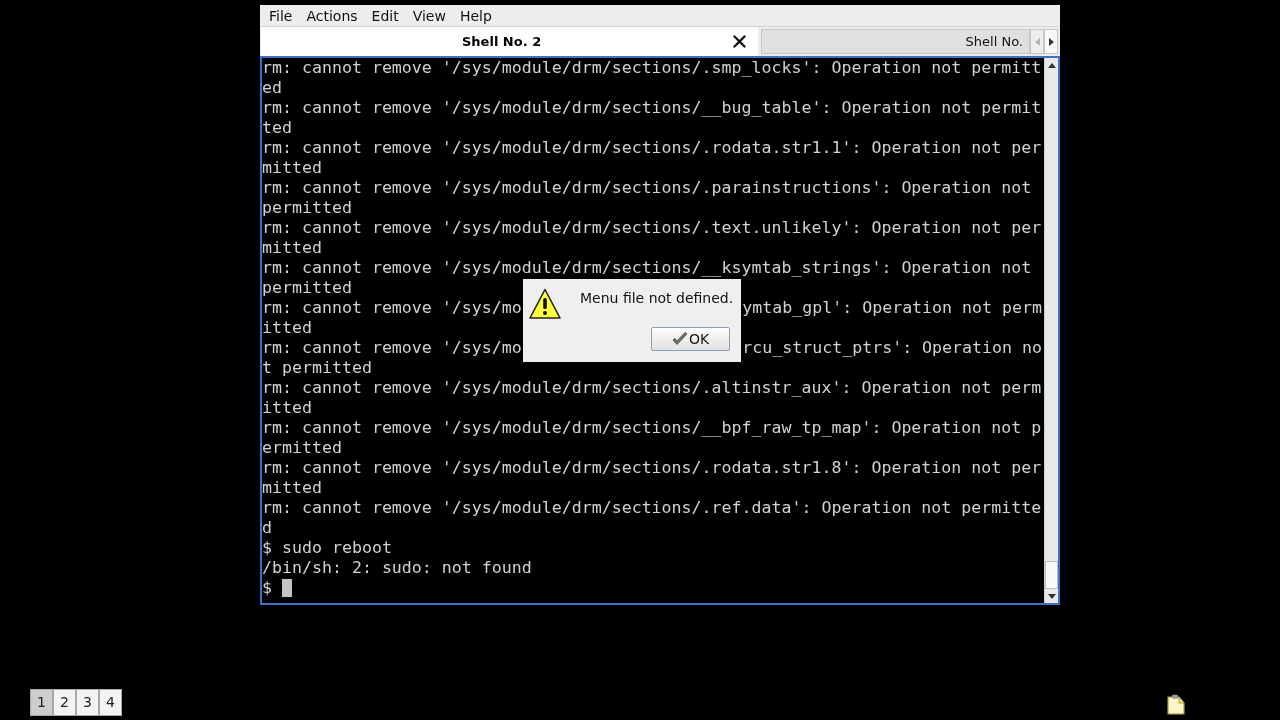  What do you see at coordinates (1176, 704) in the screenshot?
I see `clipboard-icon` at bounding box center [1176, 704].